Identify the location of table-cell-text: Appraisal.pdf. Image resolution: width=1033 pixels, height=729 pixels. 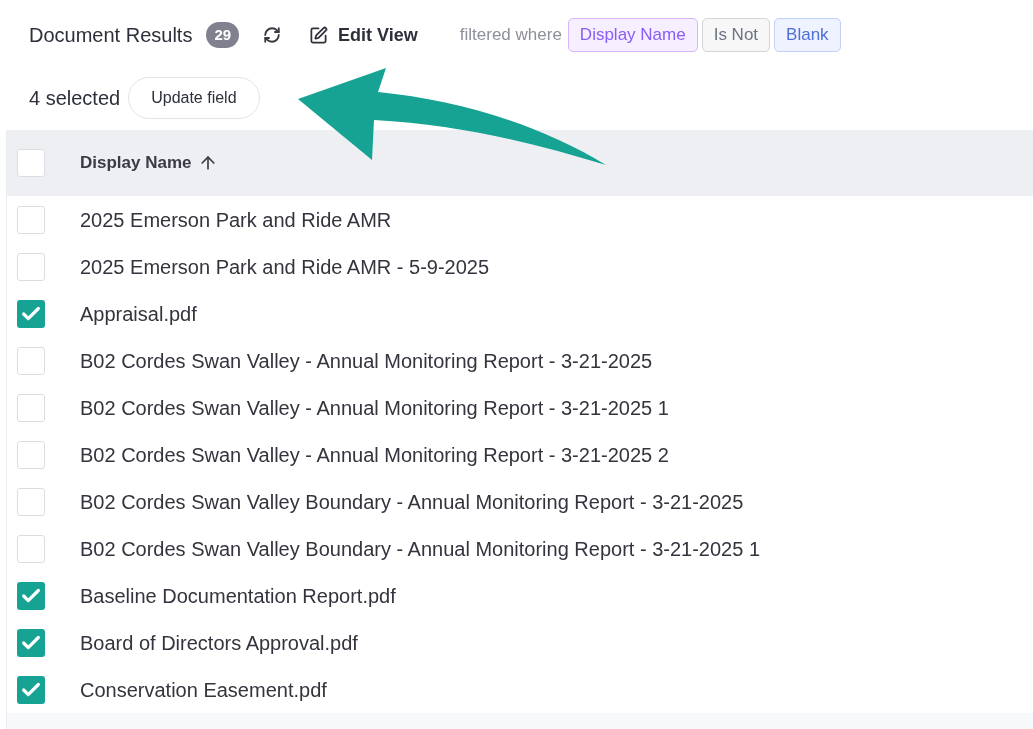
(138, 314).